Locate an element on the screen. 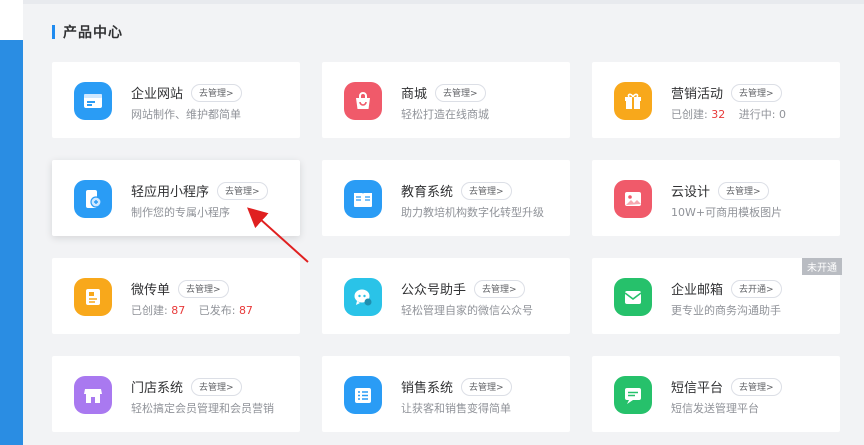 This screenshot has height=445, width=864. mail-icon is located at coordinates (633, 297).